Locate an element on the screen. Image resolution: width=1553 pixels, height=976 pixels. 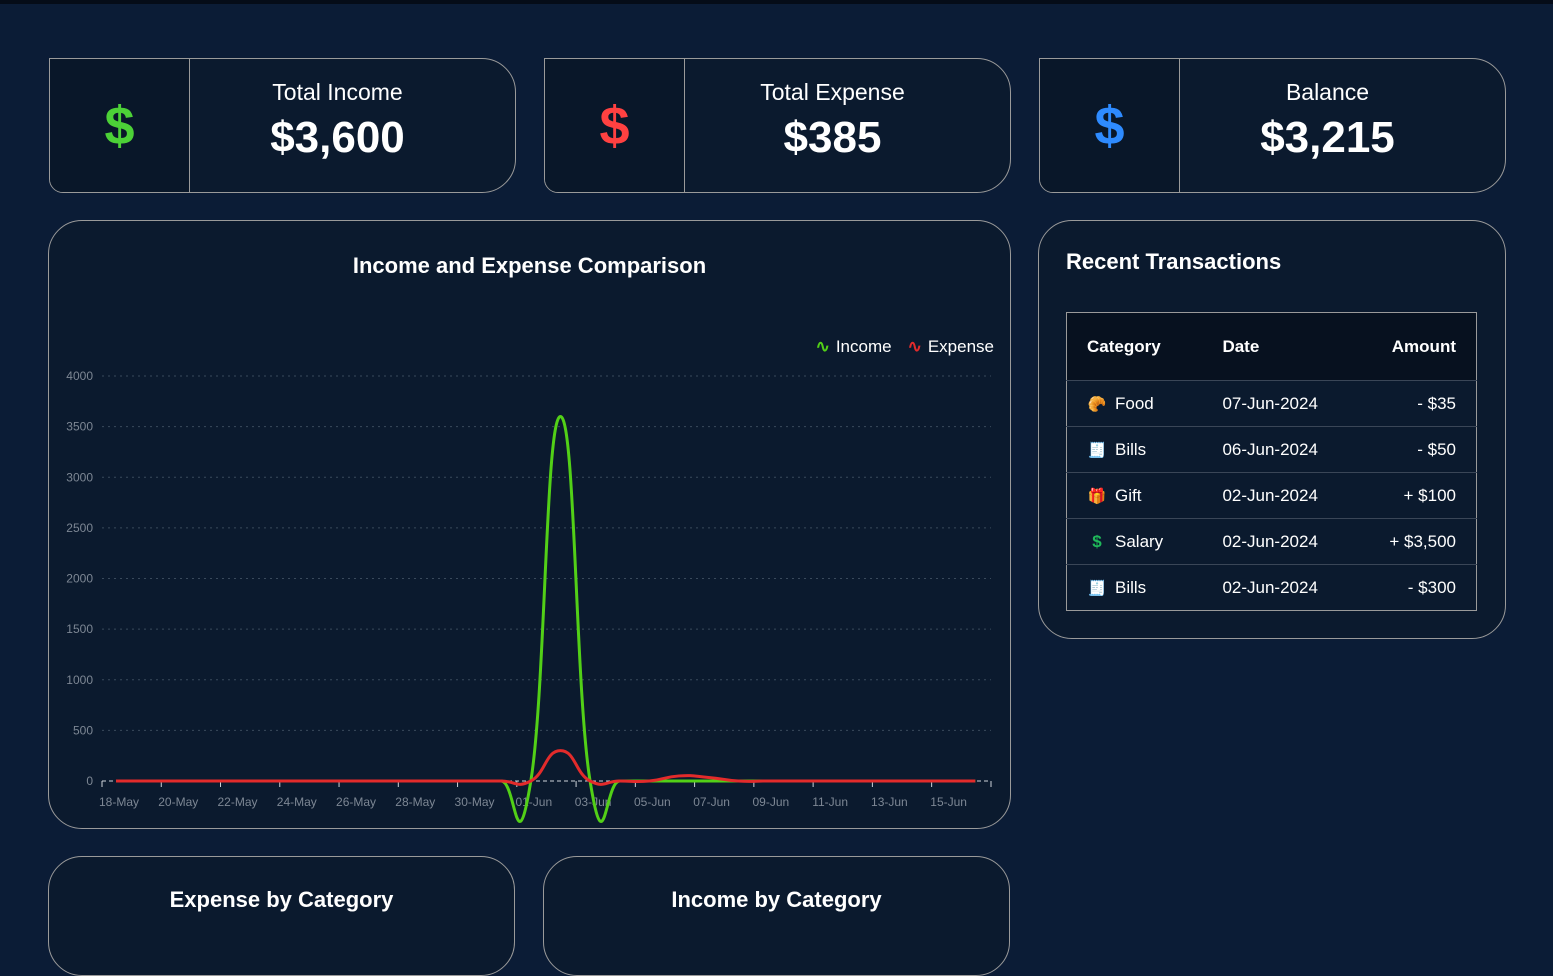
x-tick-label: 30-May is located at coordinates (475, 802).